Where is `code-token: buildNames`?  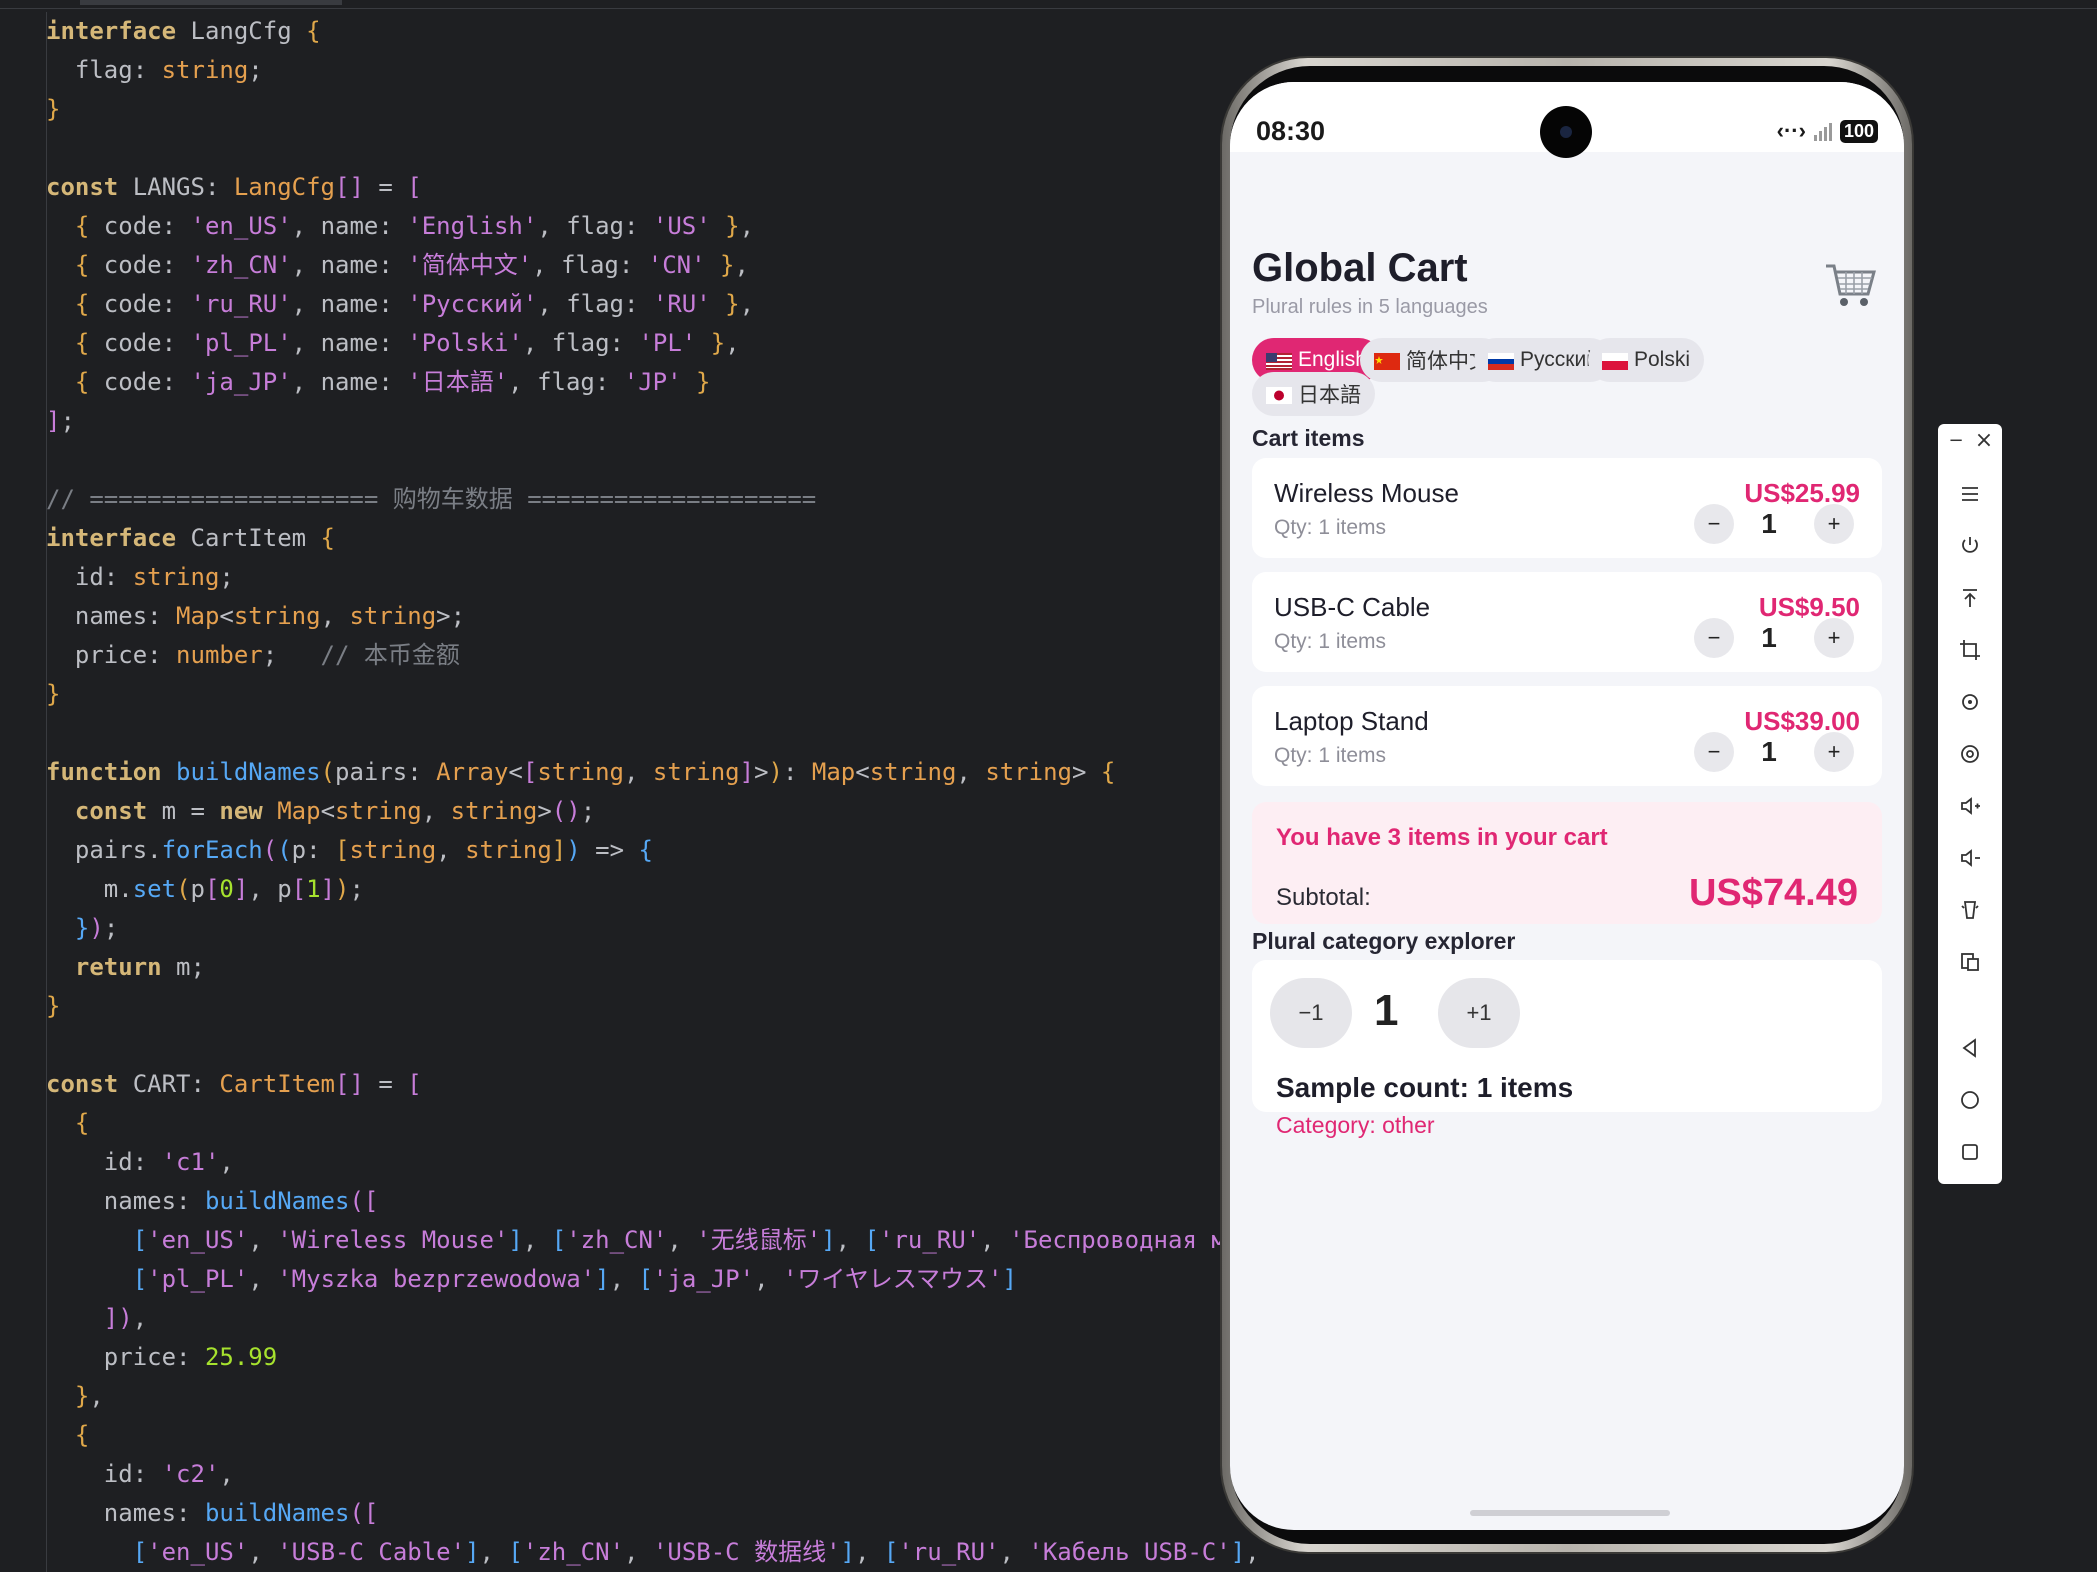
code-token: buildNames is located at coordinates (277, 1513).